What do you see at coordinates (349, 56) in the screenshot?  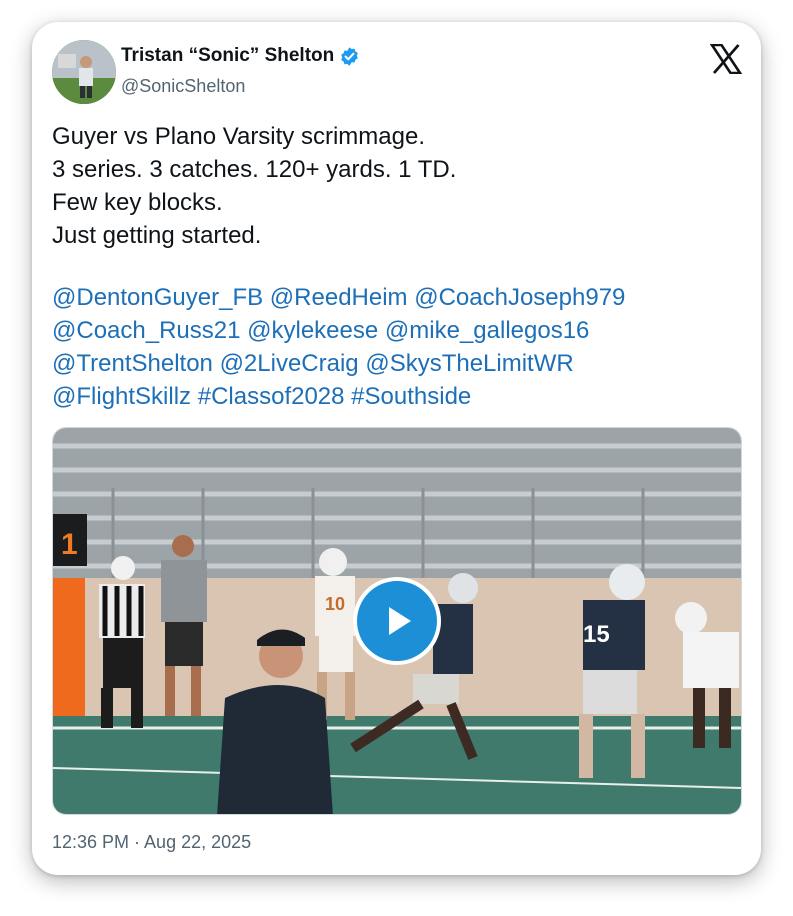 I see `verified-badge-icon` at bounding box center [349, 56].